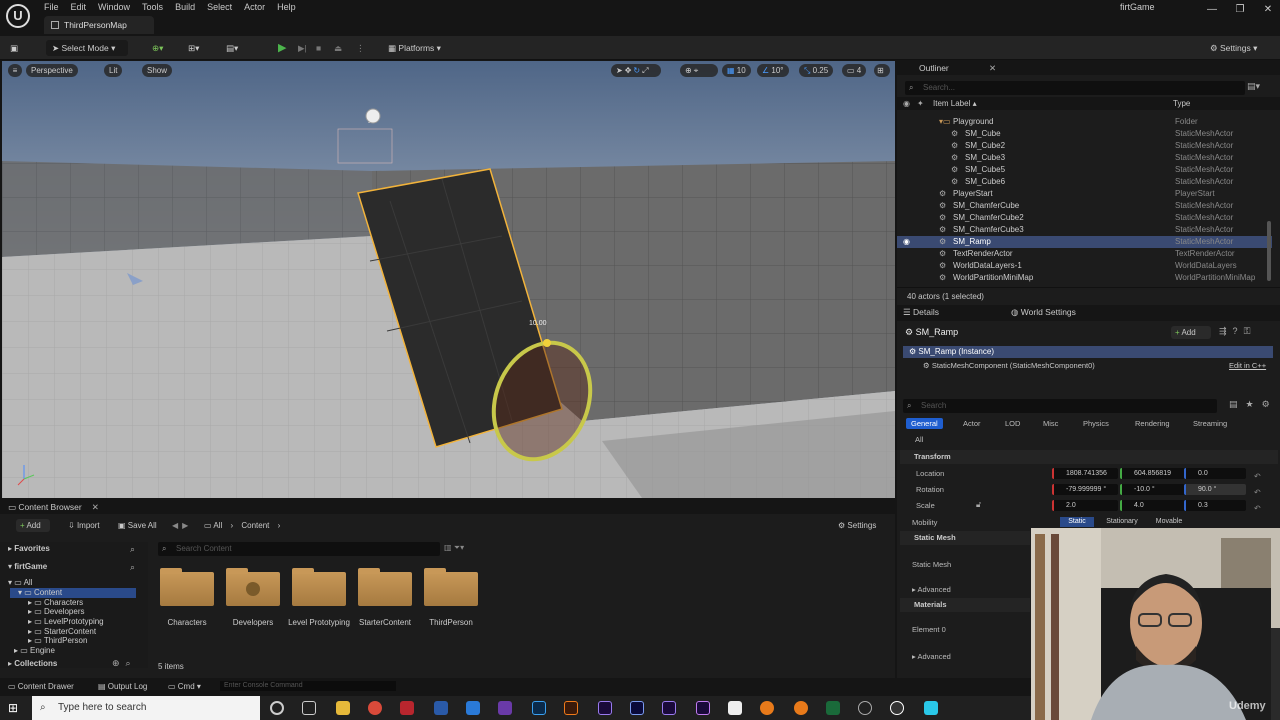  What do you see at coordinates (319, 587) in the screenshot?
I see `folder-level-prototyping-icon` at bounding box center [319, 587].